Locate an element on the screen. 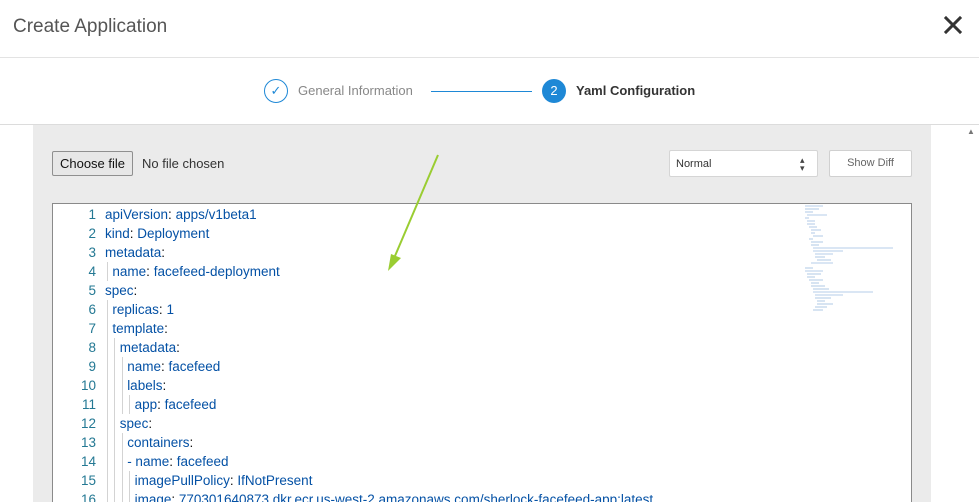 This screenshot has height=502, width=979. code-text: app: facefeed is located at coordinates (176, 404).